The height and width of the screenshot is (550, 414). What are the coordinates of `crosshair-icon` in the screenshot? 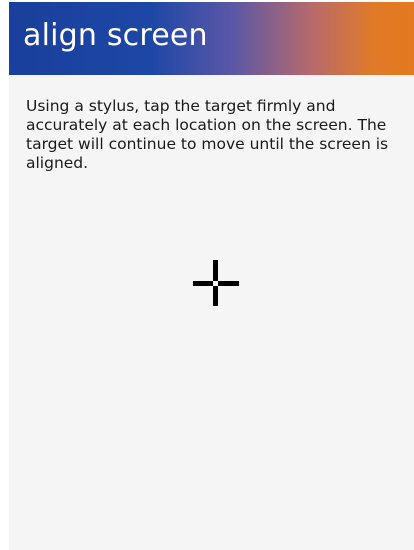 It's located at (216, 283).